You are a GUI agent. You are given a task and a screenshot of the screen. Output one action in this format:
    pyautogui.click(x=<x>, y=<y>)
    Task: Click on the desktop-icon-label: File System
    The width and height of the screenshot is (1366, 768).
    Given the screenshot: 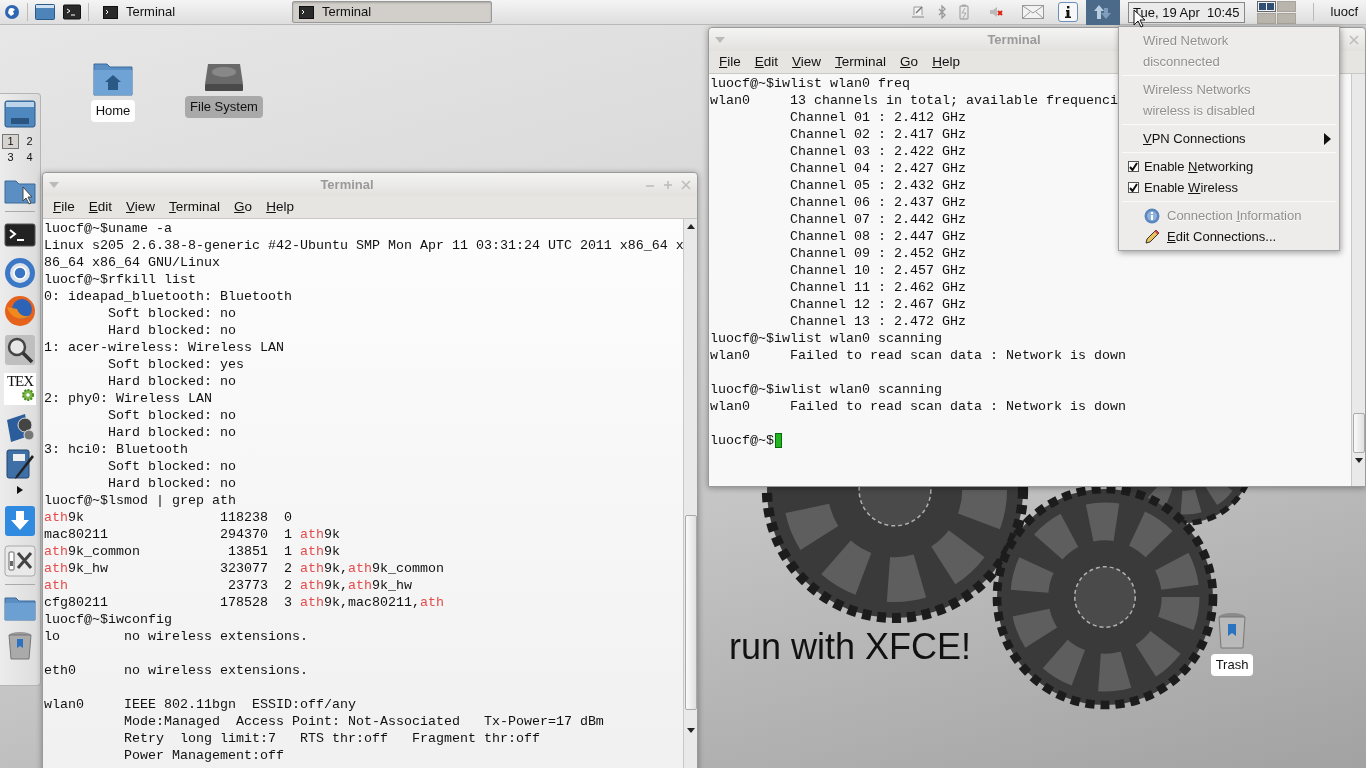 What is the action you would take?
    pyautogui.click(x=224, y=107)
    